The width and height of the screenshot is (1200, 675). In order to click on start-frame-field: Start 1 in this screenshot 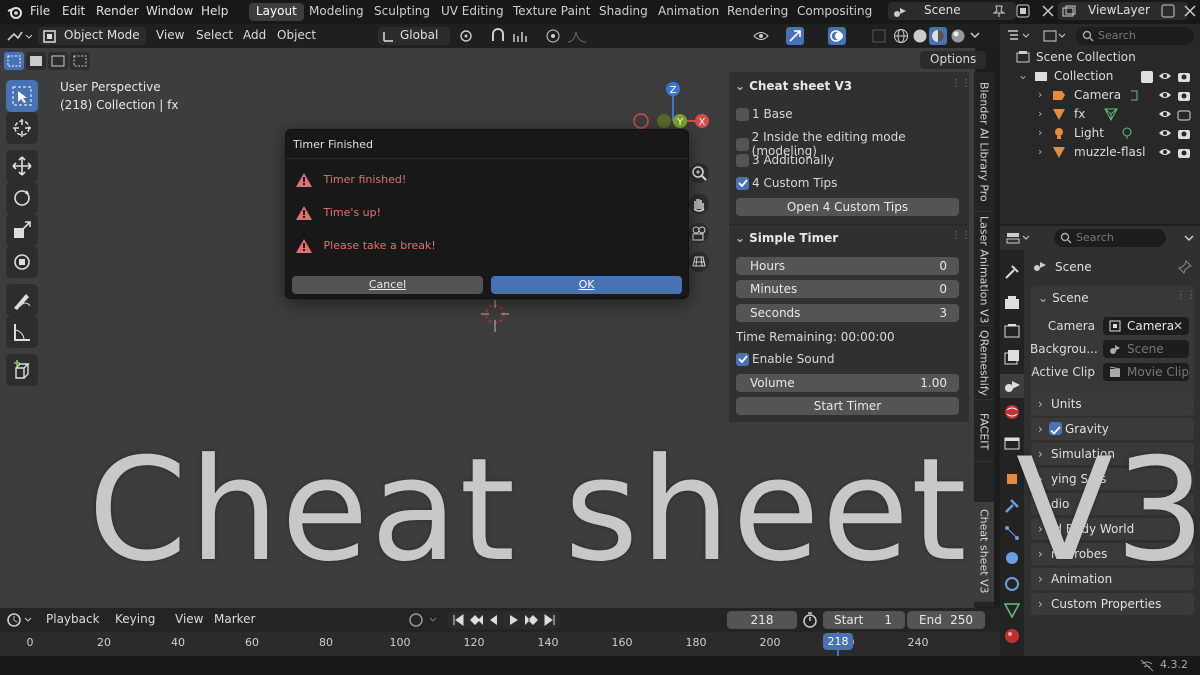, I will do `click(864, 620)`.